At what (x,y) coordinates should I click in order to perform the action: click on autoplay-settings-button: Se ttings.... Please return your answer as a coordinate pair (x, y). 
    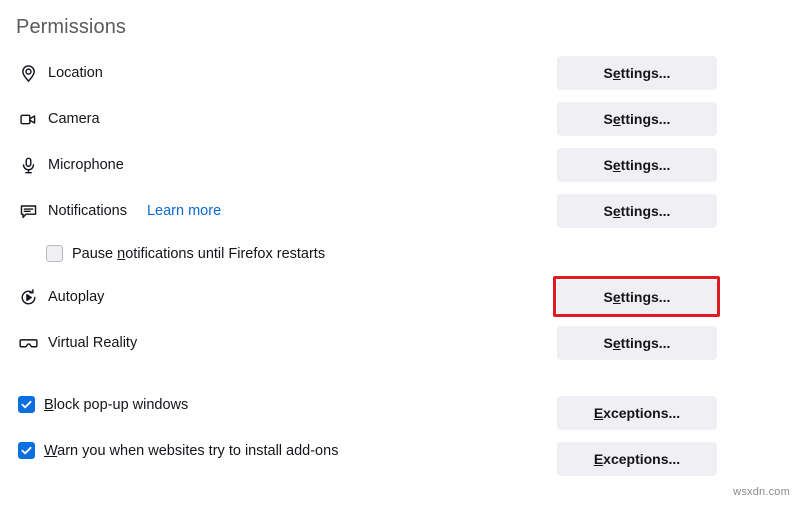
    Looking at the image, I should click on (637, 297).